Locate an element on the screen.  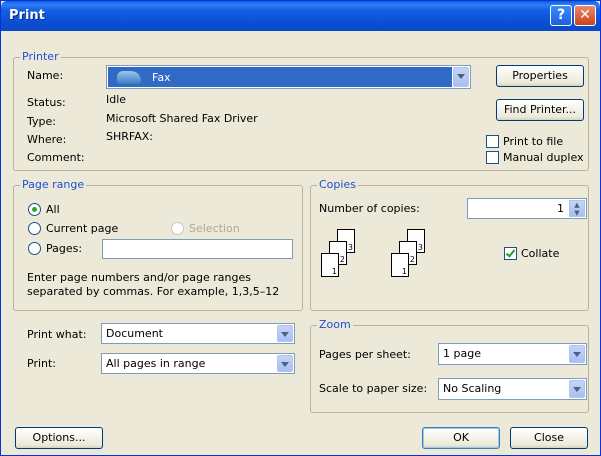
type-label: Type: is located at coordinates (41, 121).